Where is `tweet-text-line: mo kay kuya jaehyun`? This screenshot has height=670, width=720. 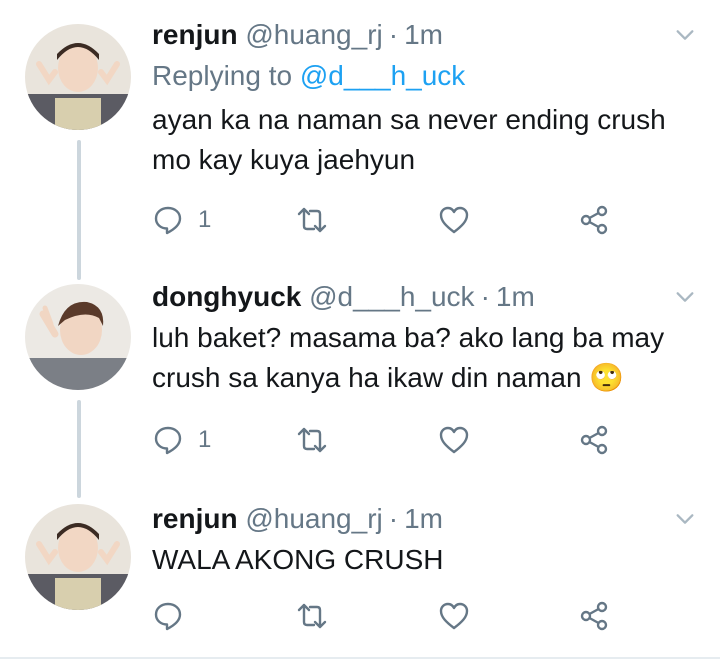
tweet-text-line: mo kay kuya jaehyun is located at coordinates (284, 159).